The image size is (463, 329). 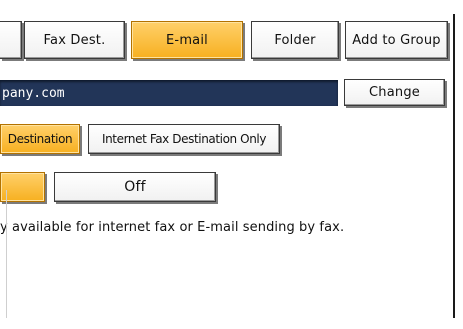 What do you see at coordinates (396, 40) in the screenshot?
I see `tab-add-to-group: Add to Group` at bounding box center [396, 40].